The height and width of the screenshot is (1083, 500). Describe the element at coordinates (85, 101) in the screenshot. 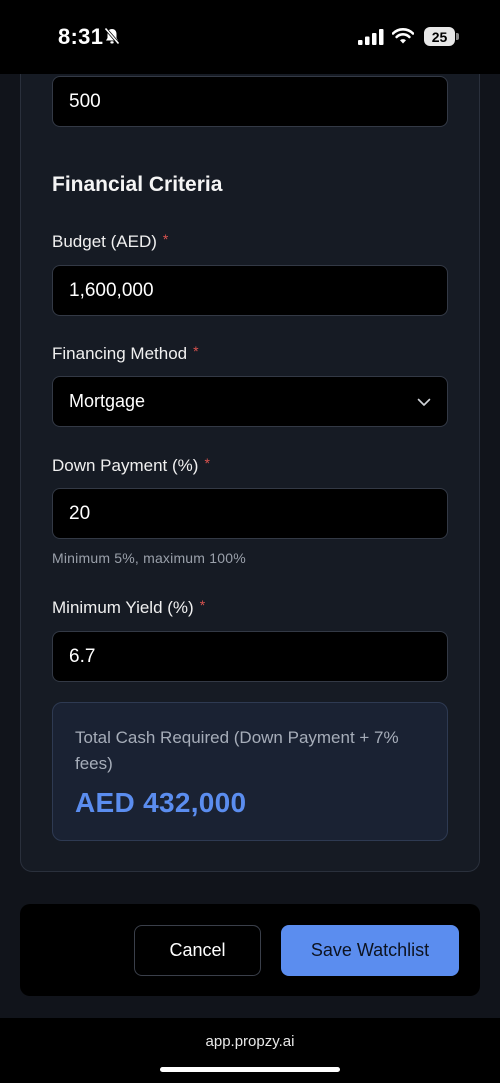

I see `top-number-input-value: 500` at that location.